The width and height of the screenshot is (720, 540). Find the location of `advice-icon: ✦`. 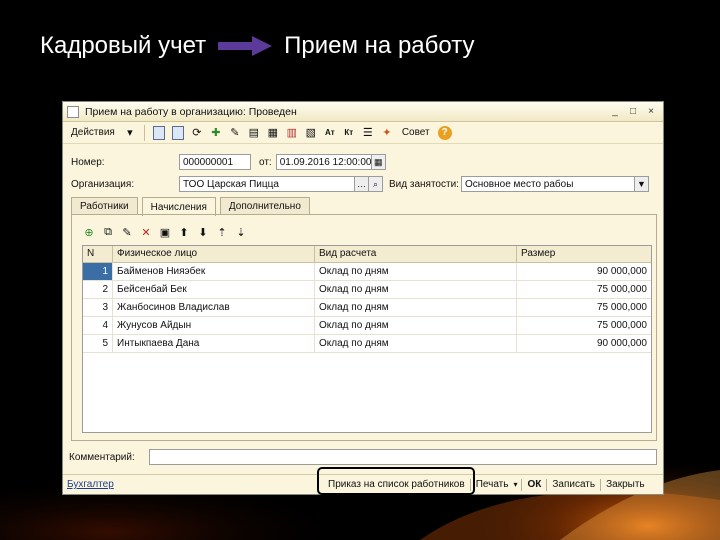

advice-icon: ✦ is located at coordinates (387, 133).